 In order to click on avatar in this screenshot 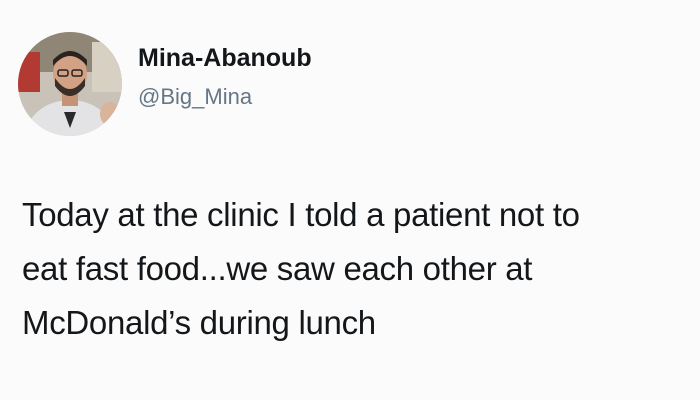, I will do `click(70, 84)`.